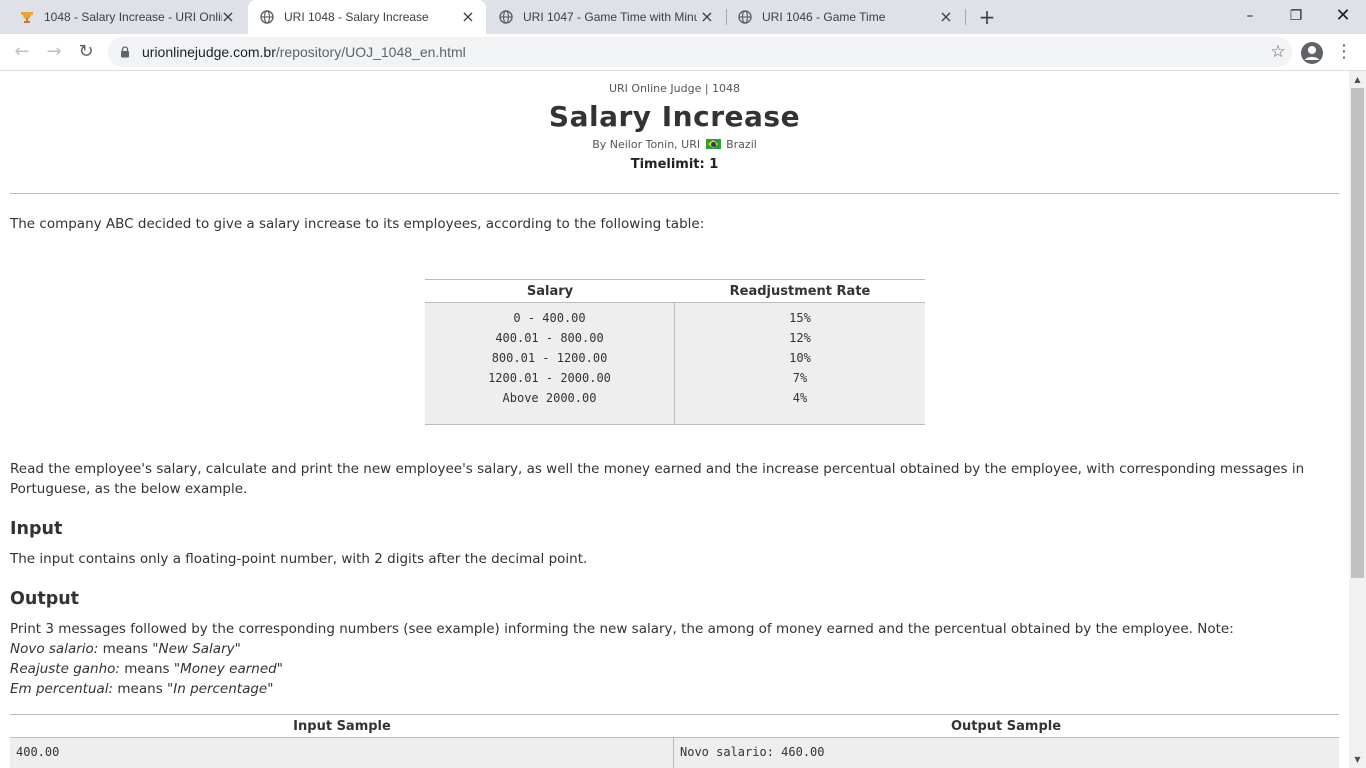 This screenshot has width=1366, height=768. Describe the element at coordinates (1296, 16) in the screenshot. I see `restore-button: ❐` at that location.